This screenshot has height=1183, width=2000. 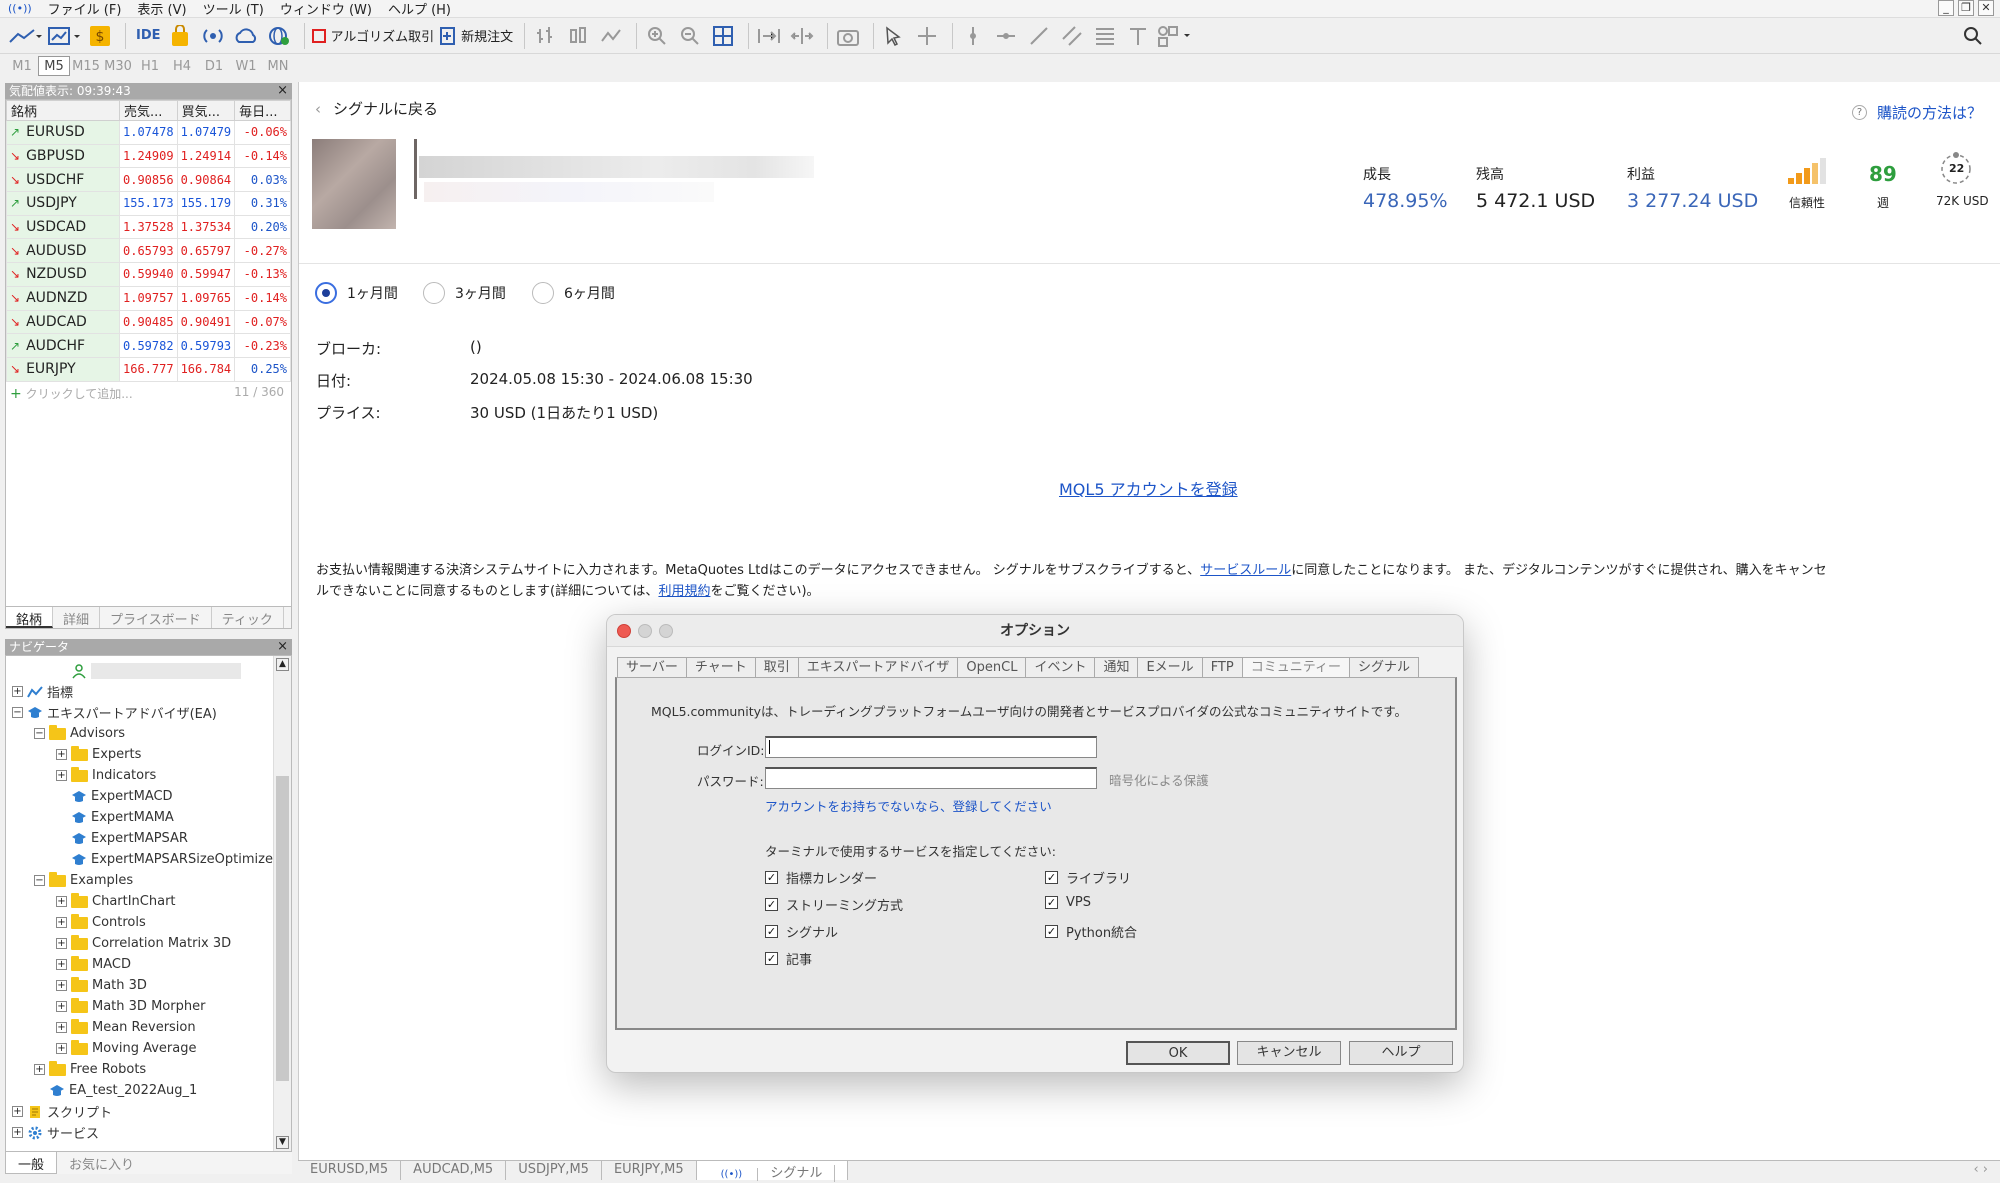 I want to click on tab-scroll-arrows: ‹ ›, so click(x=1980, y=1170).